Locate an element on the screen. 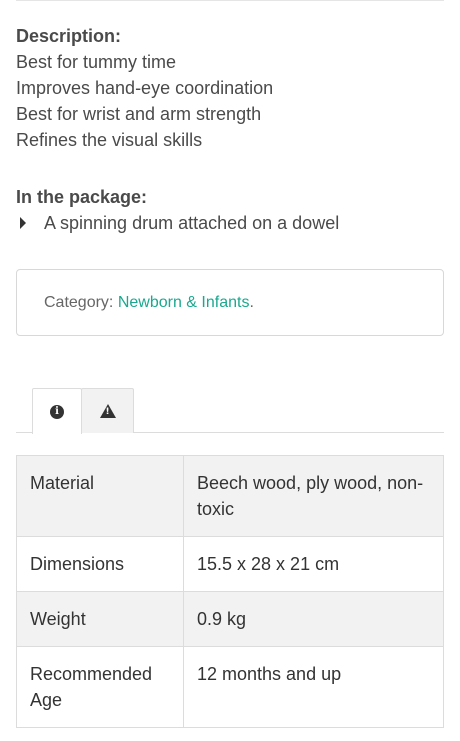 The height and width of the screenshot is (741, 460). bullet-triangle-icon is located at coordinates (23, 223).